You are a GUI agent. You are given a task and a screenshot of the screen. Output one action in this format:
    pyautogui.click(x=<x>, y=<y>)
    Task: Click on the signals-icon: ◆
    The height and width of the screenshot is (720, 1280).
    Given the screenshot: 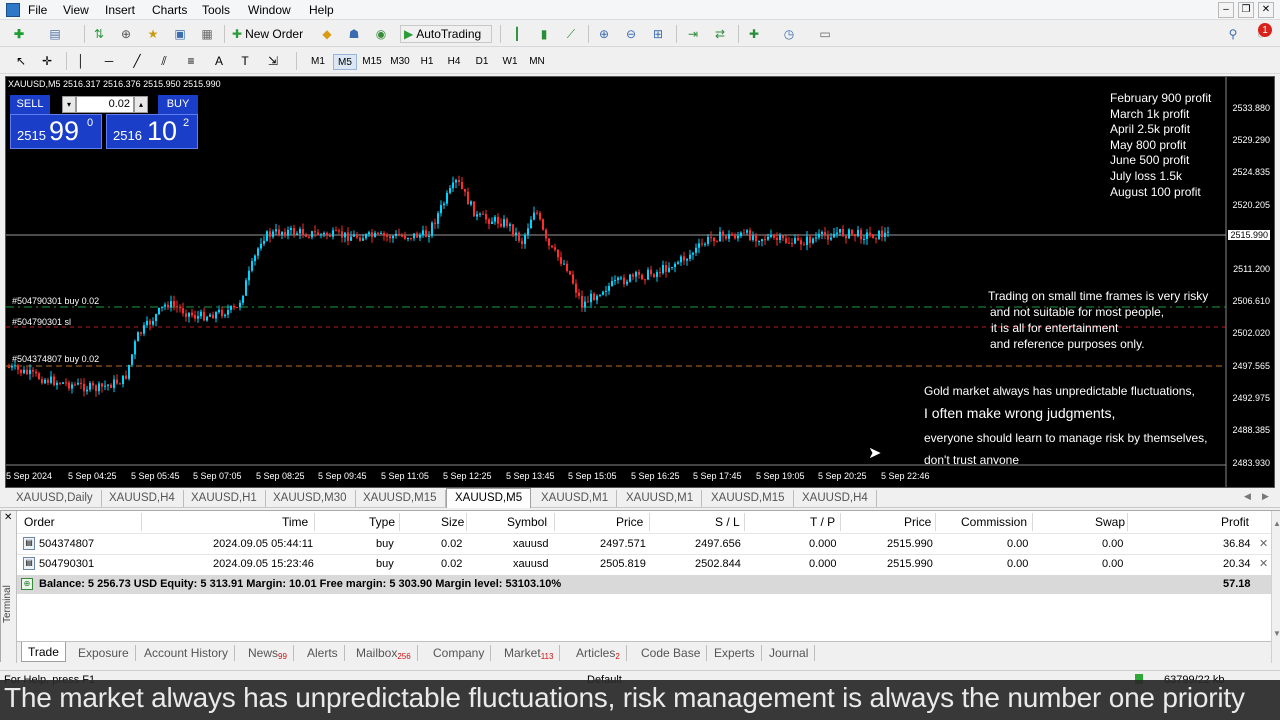 What is the action you would take?
    pyautogui.click(x=327, y=34)
    